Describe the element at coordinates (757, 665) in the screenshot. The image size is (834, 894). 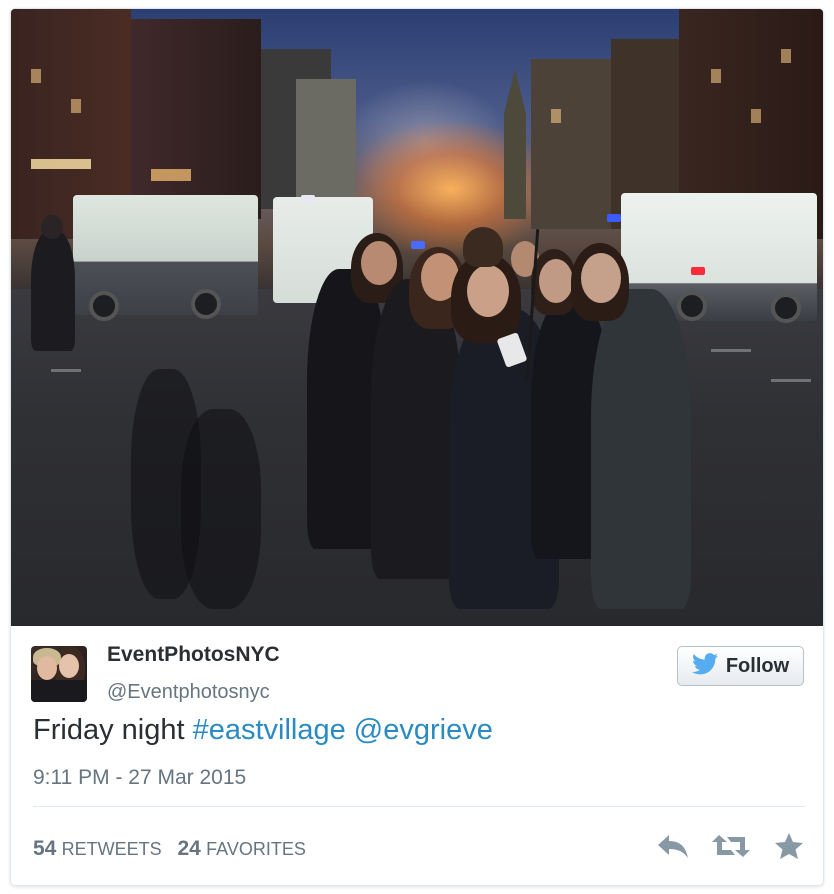
I see `follow-label: Follow` at that location.